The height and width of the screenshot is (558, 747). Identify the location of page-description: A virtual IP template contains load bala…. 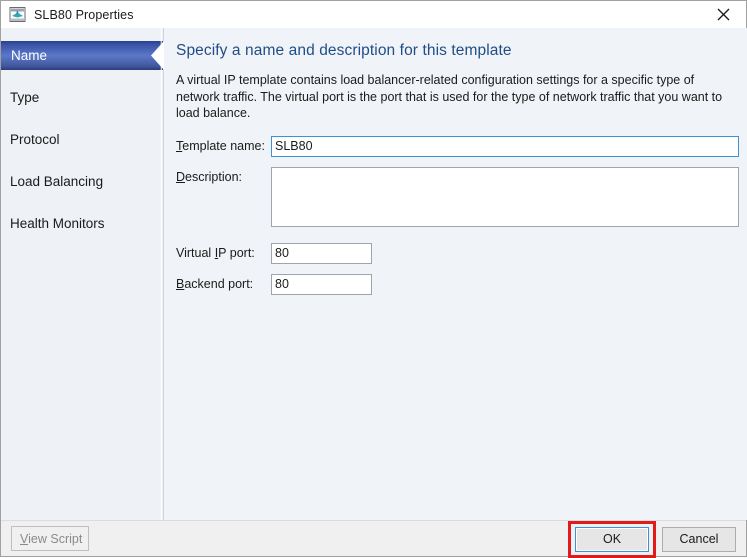
(449, 96).